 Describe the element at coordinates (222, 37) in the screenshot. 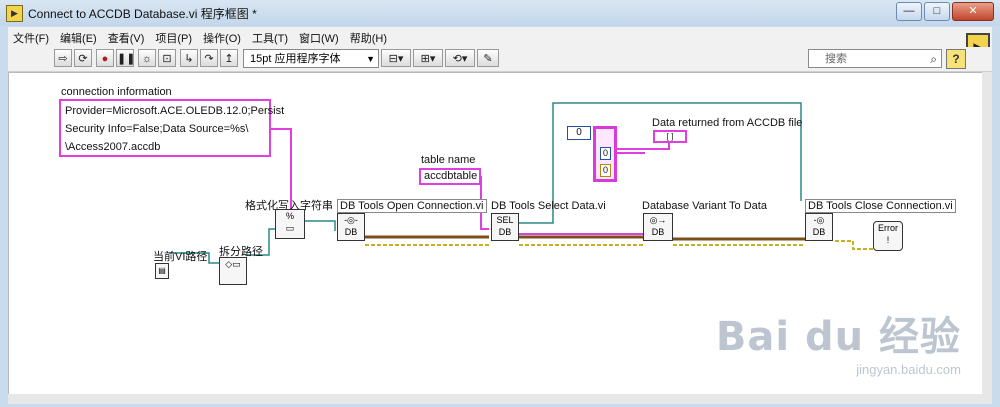

I see `menu-operate: 操作(O)` at that location.